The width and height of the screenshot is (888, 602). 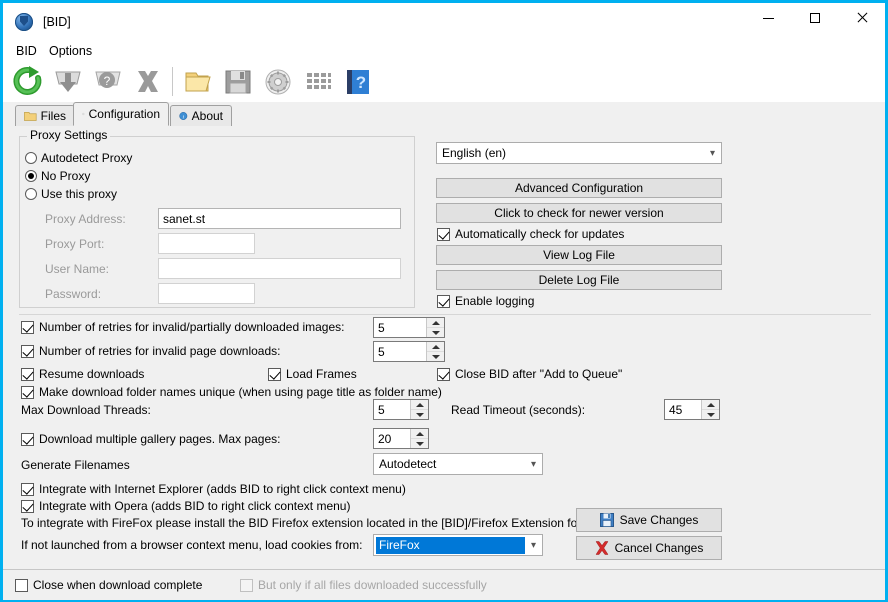 I want to click on language-select-value: English (en), so click(x=474, y=153).